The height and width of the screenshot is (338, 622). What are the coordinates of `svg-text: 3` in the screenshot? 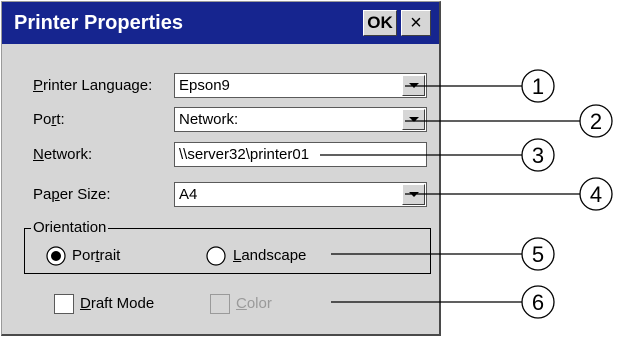 It's located at (538, 155).